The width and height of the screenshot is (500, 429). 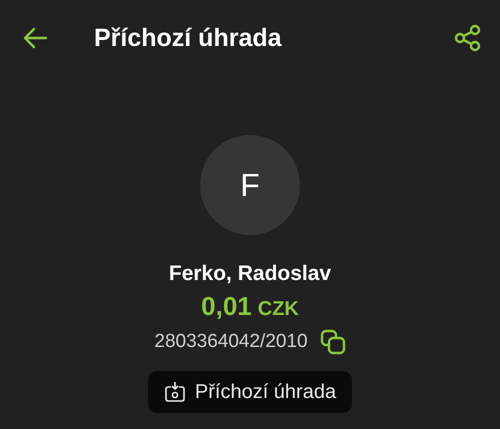 I want to click on avatar: F, so click(x=250, y=185).